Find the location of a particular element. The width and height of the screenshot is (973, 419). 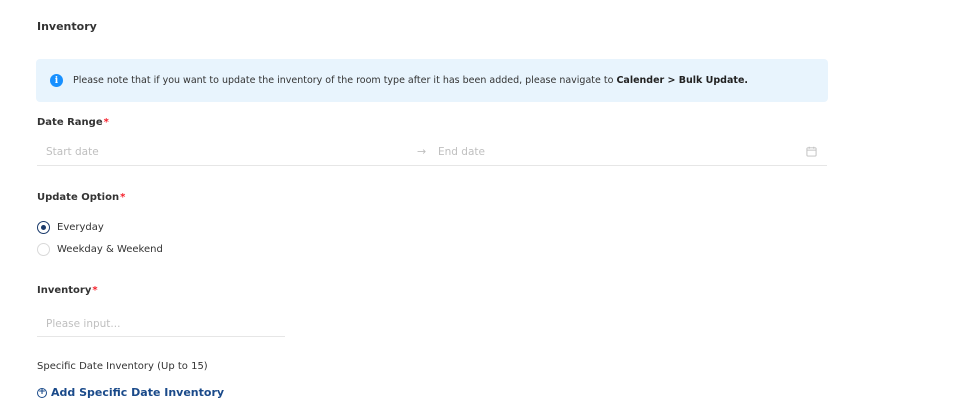

arrow-right-icon: → is located at coordinates (422, 151).